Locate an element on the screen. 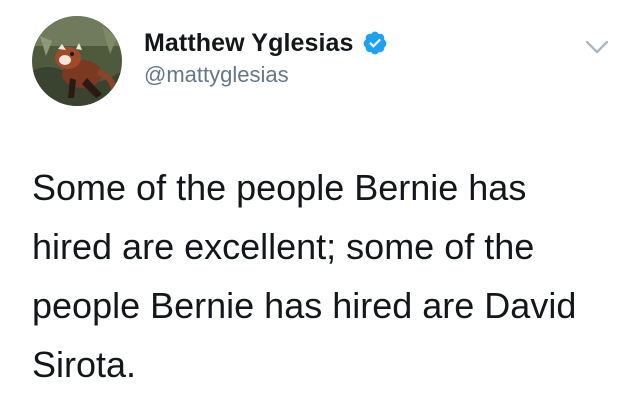 The height and width of the screenshot is (410, 640). tweet-header: Matthew Yglesias @mattyglesias is located at coordinates (354, 57).